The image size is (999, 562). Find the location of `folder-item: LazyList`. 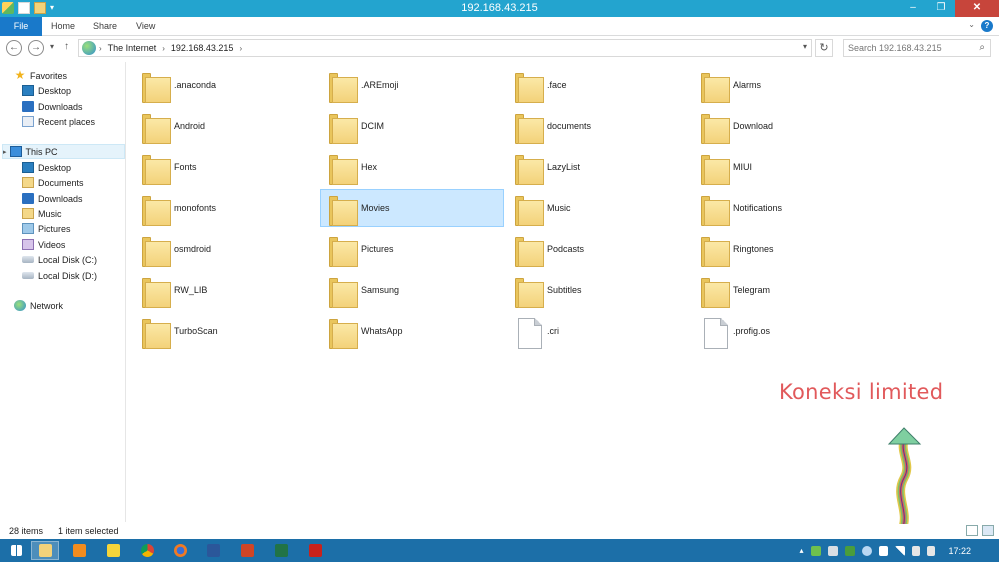

folder-item: LazyList is located at coordinates (598, 167).